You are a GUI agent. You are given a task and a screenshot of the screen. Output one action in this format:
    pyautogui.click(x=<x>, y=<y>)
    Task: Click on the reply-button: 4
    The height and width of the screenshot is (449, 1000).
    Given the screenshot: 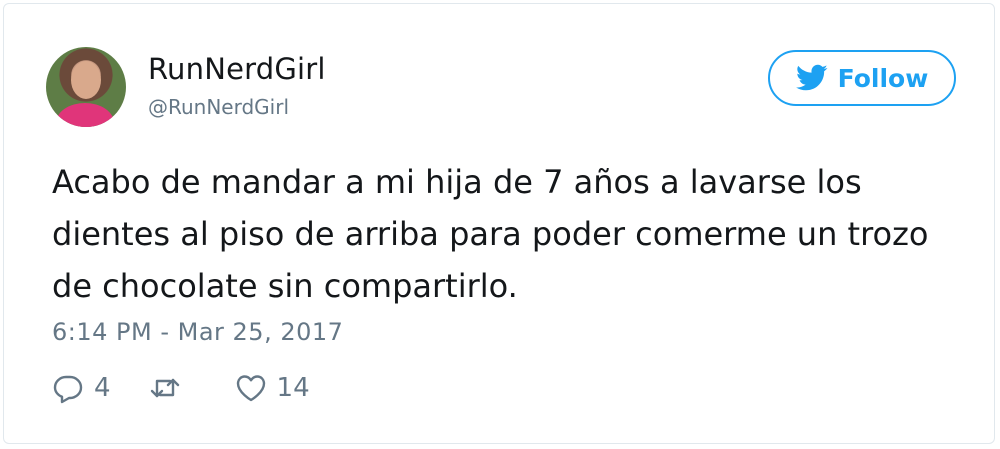 What is the action you would take?
    pyautogui.click(x=81, y=388)
    